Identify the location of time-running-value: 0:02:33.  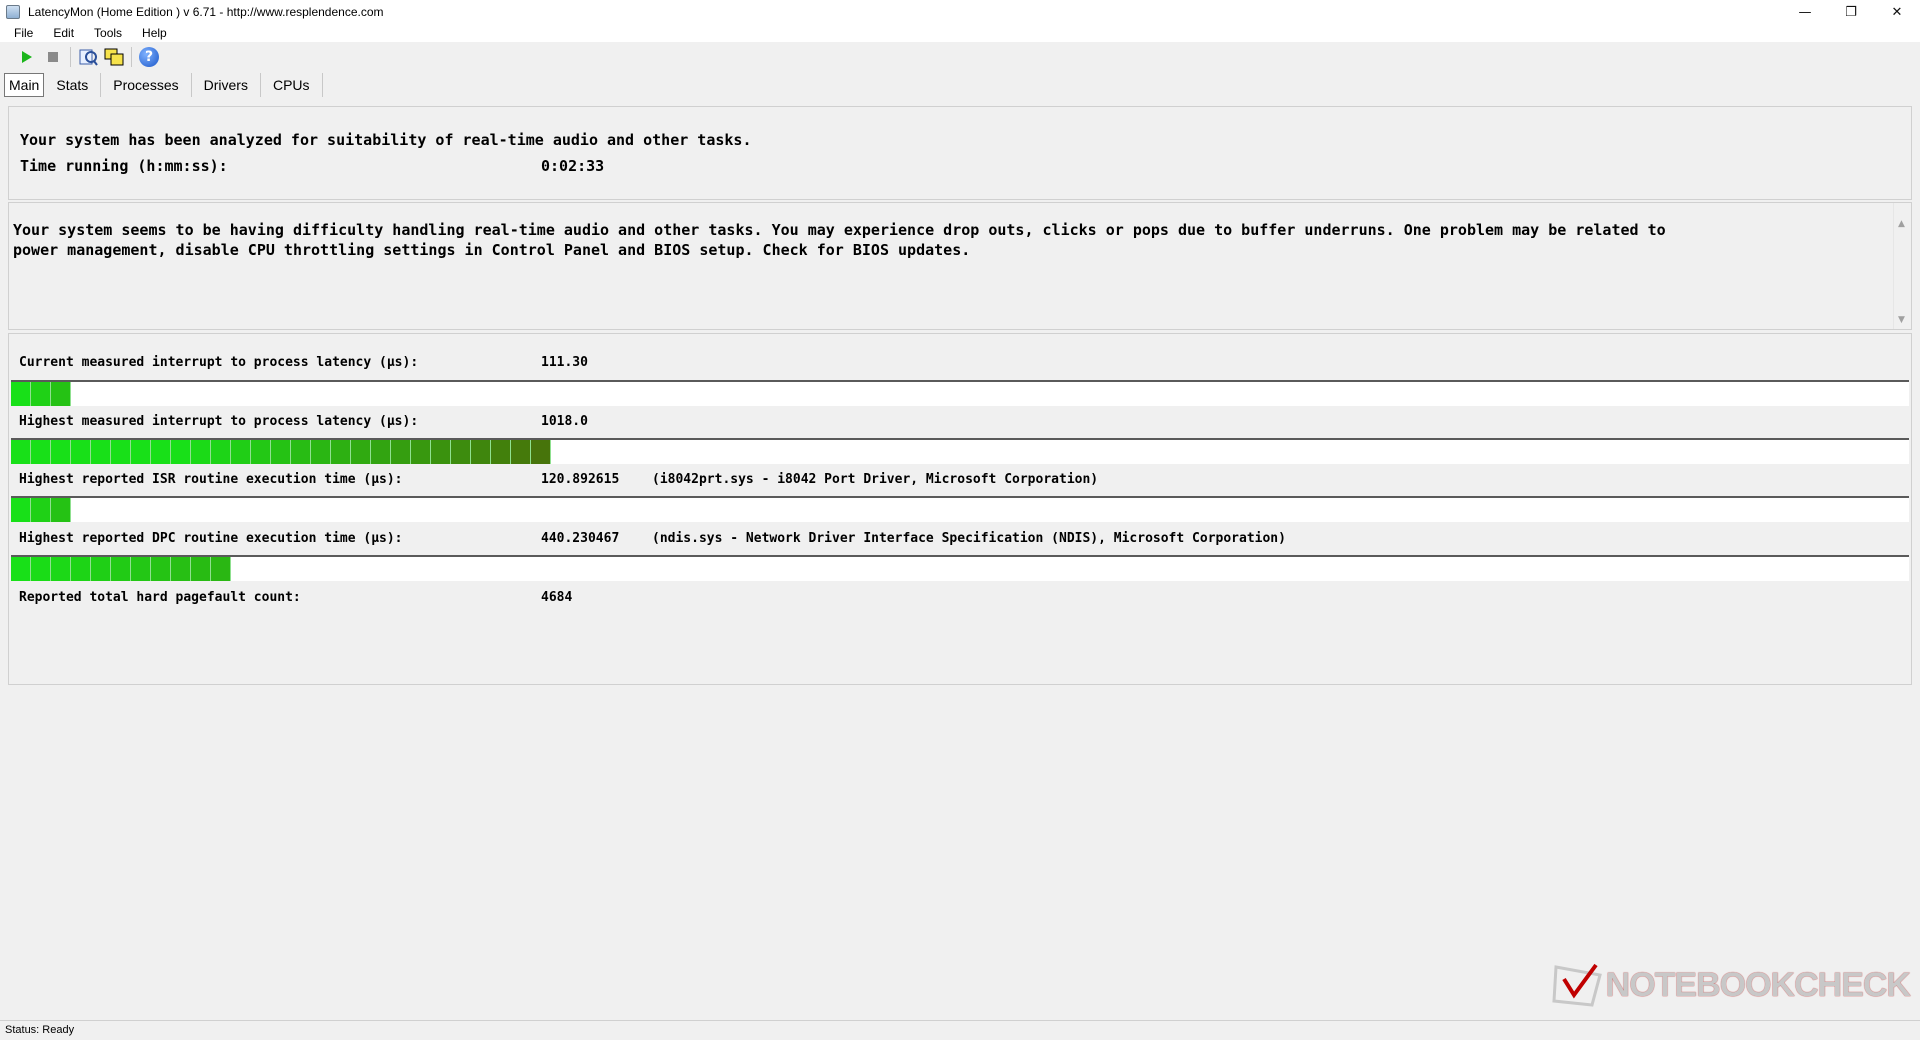
(573, 166).